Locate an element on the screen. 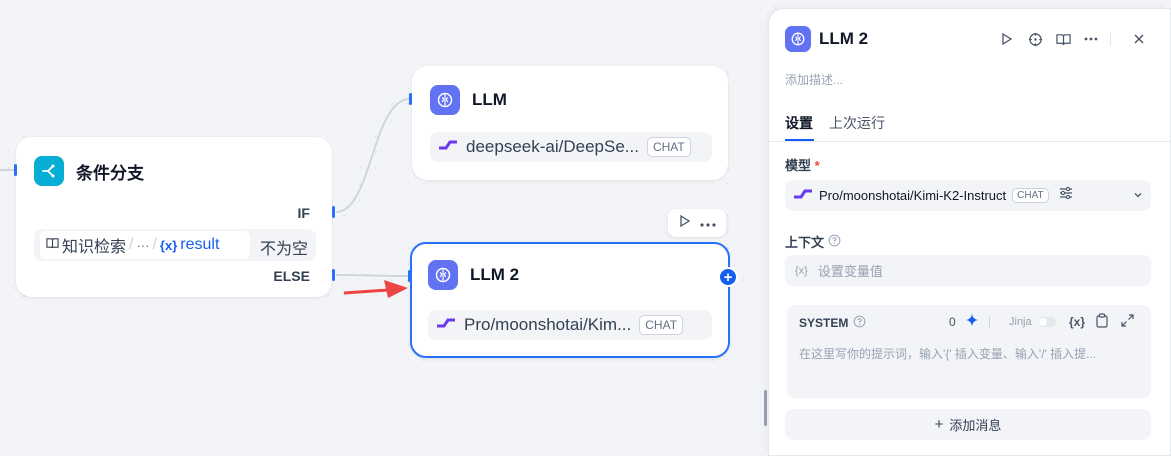 The width and height of the screenshot is (1171, 456). context-placeholder: 设置变量值 is located at coordinates (850, 271).